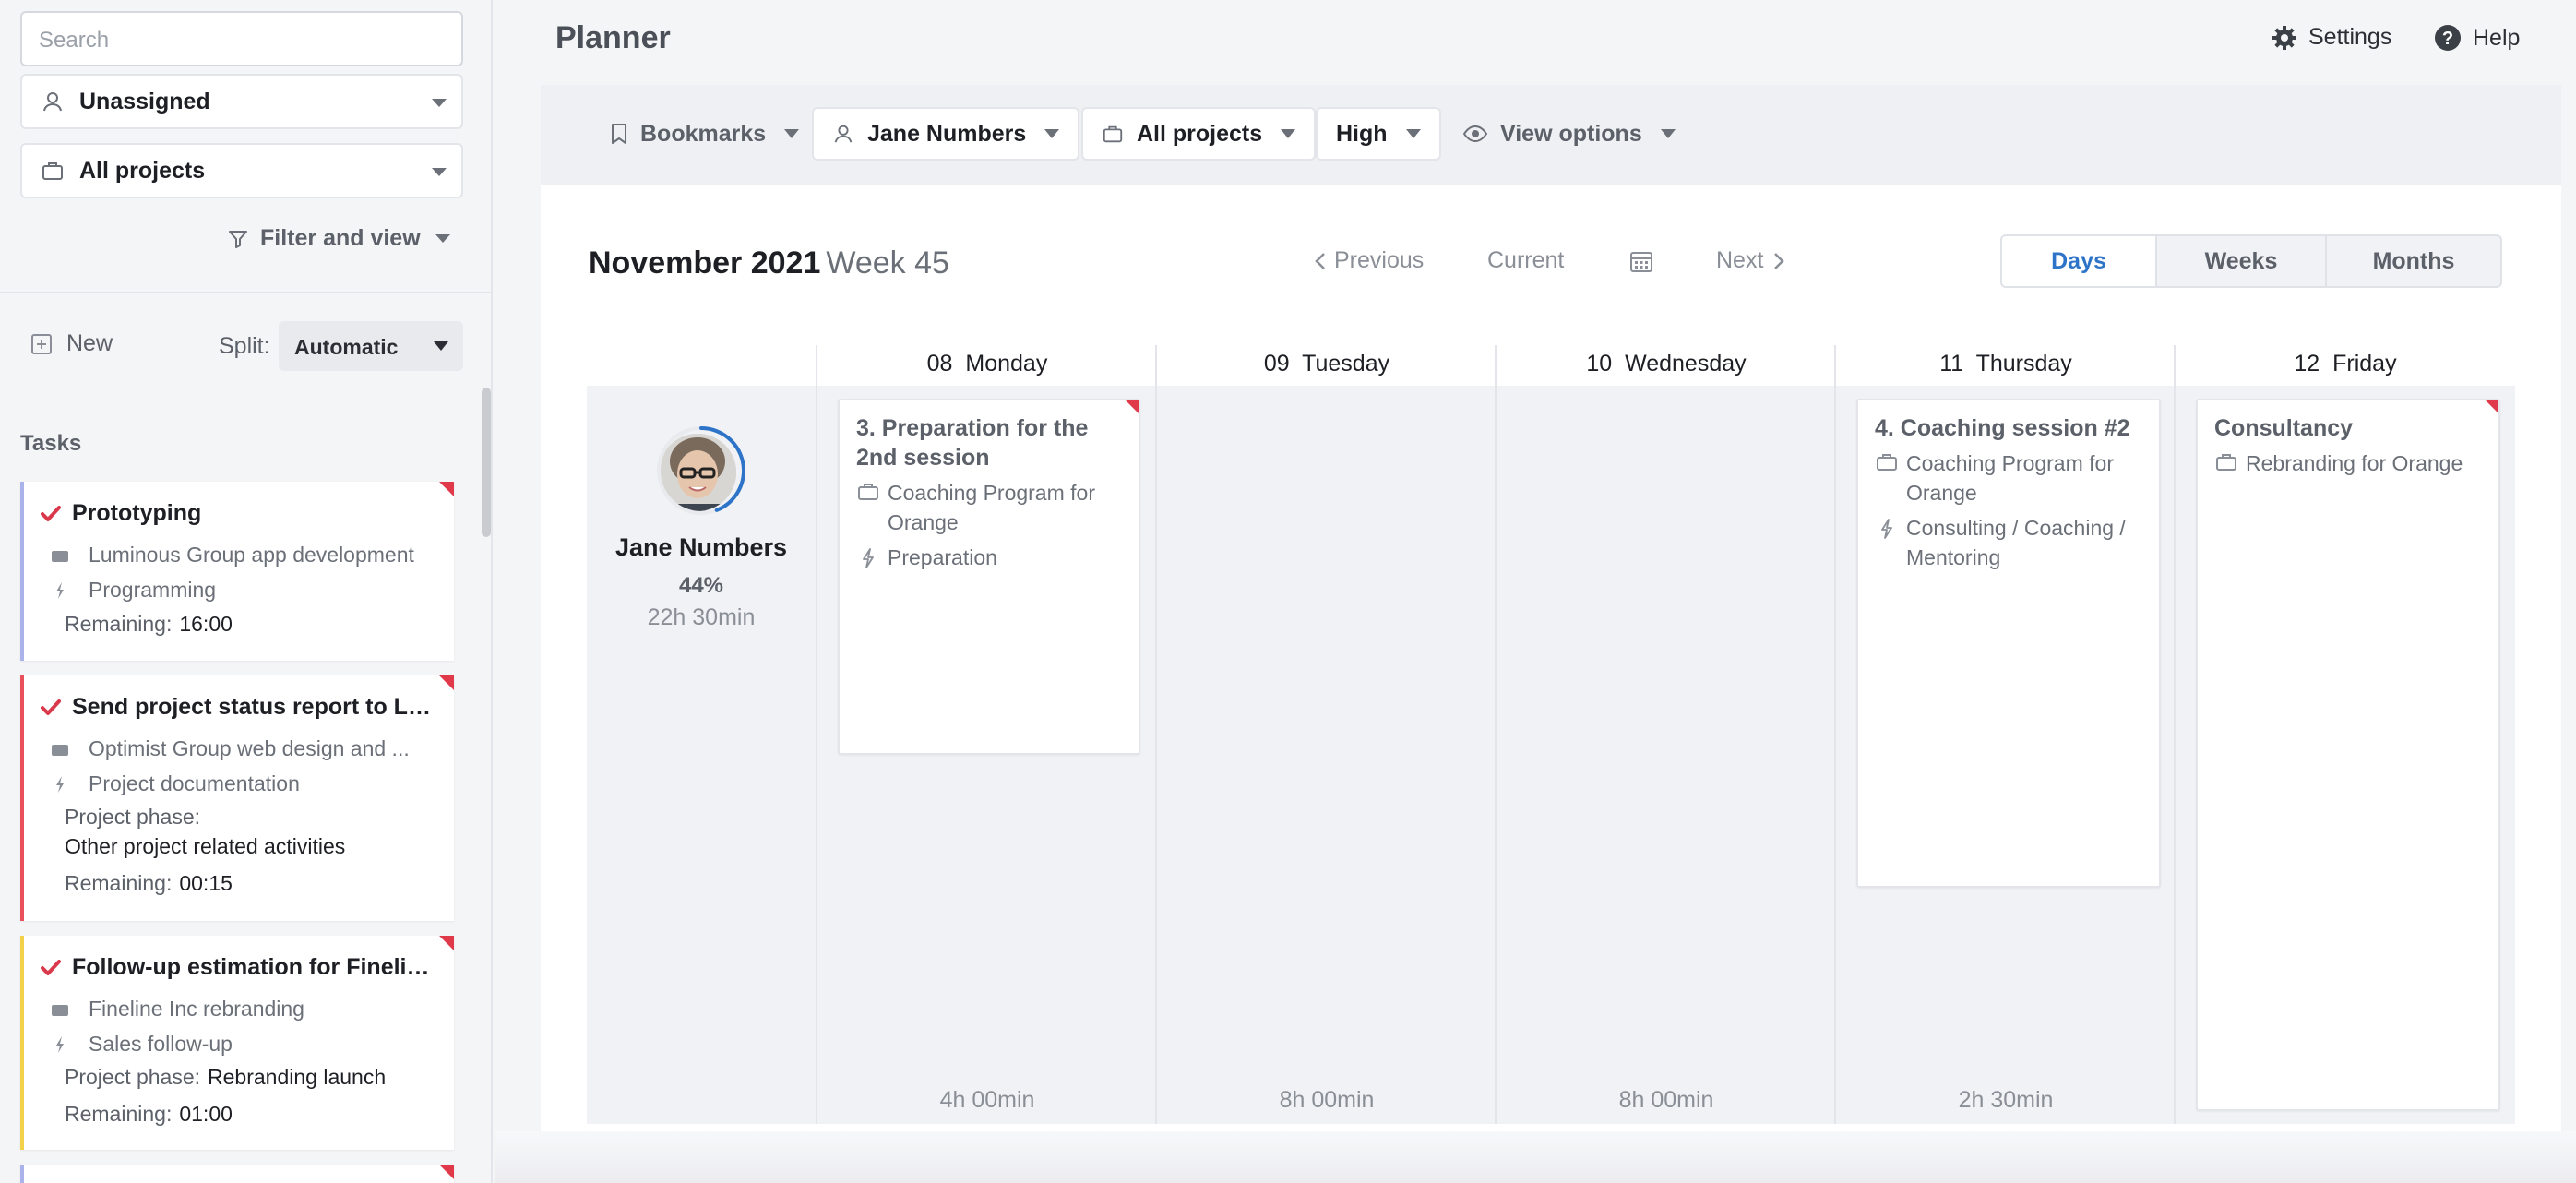 The width and height of the screenshot is (2576, 1183). Describe the element at coordinates (238, 239) in the screenshot. I see `filter-icon` at that location.